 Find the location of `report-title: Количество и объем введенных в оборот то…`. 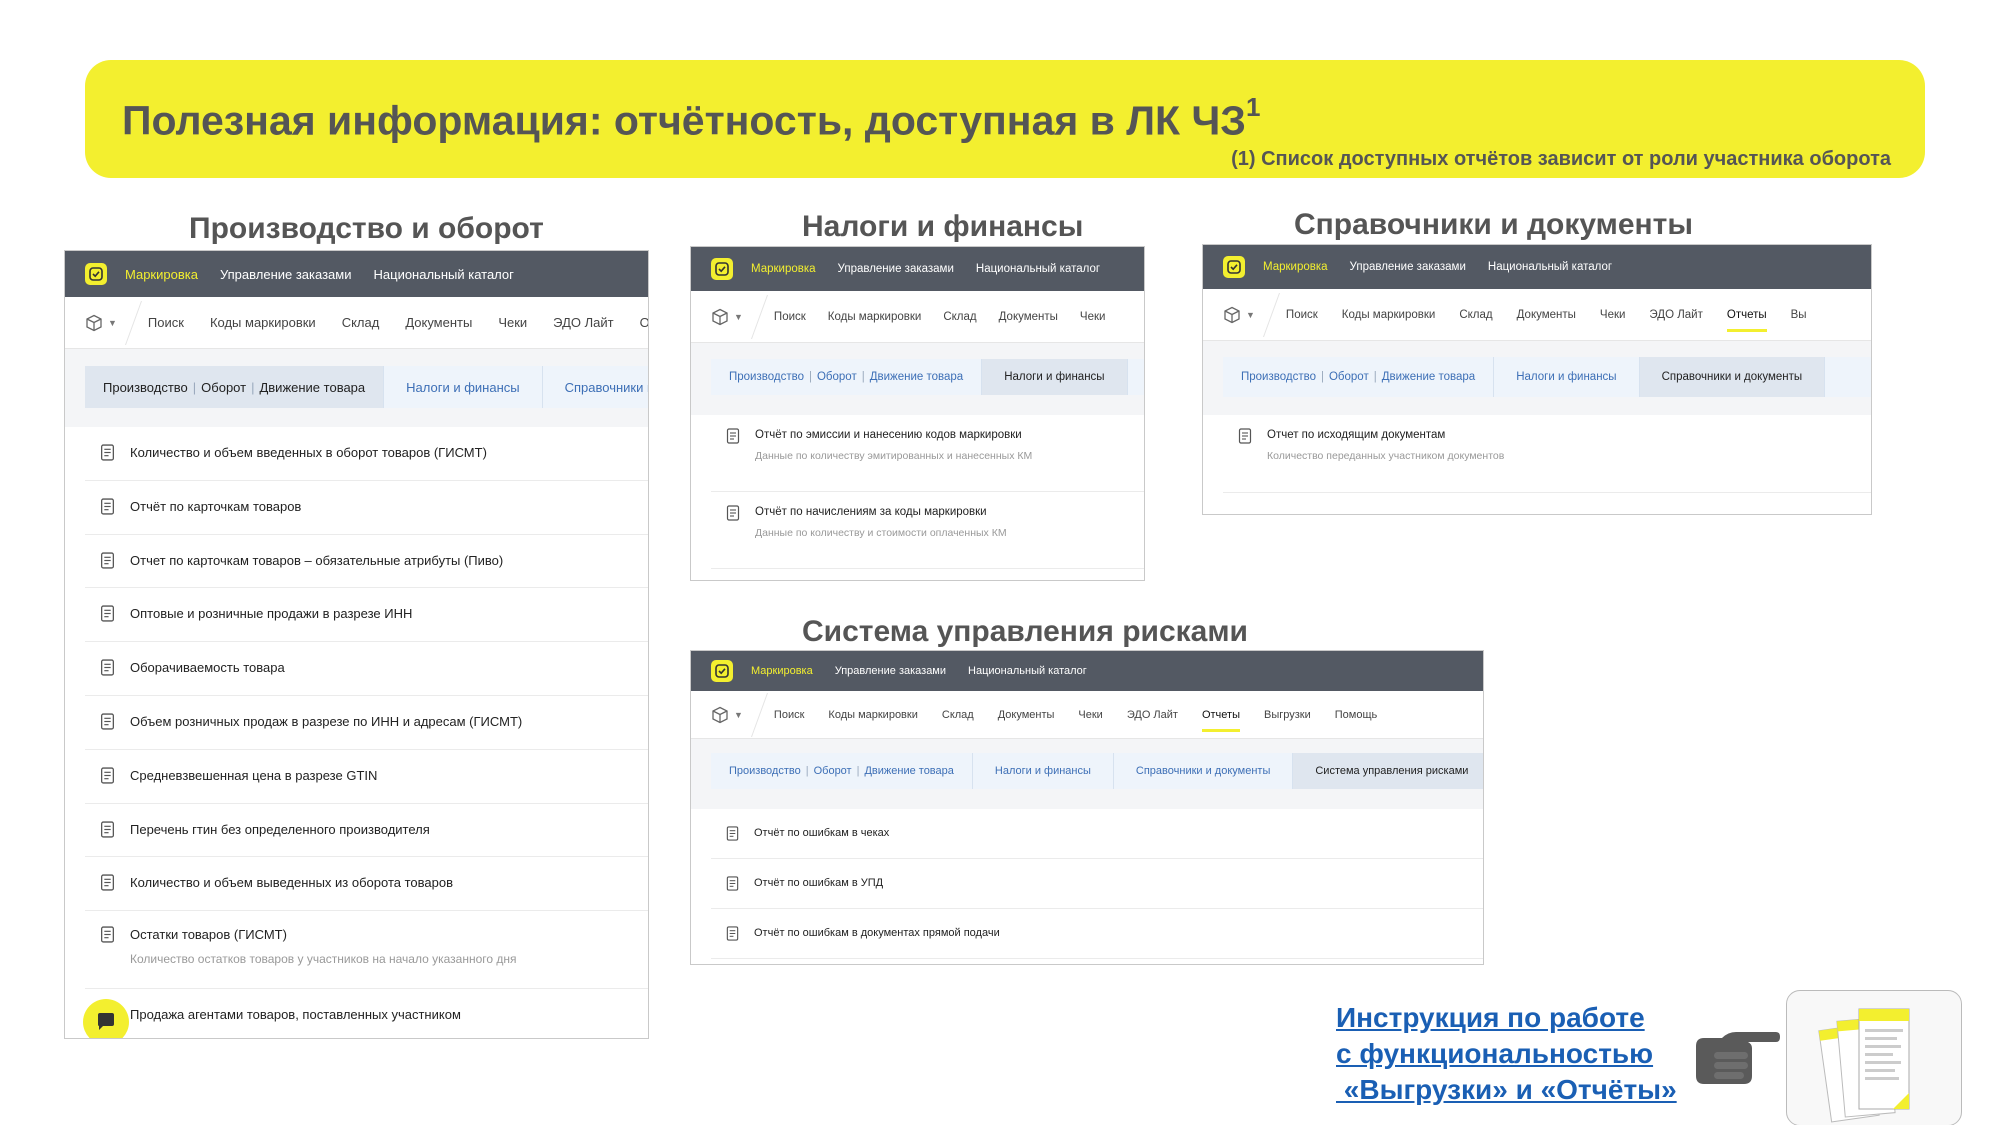

report-title: Количество и объем введенных в оборот то… is located at coordinates (308, 452).